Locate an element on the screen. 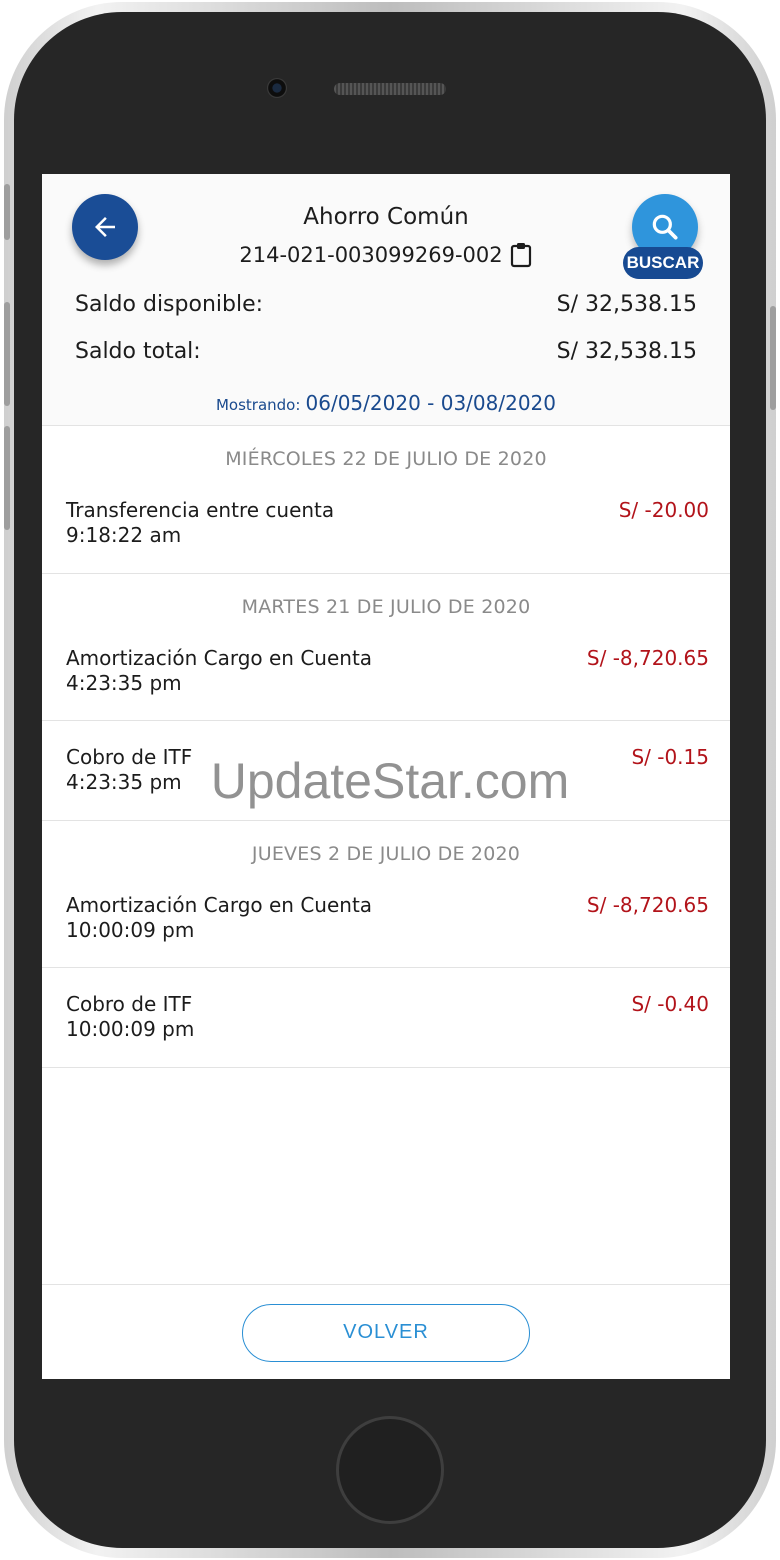 This screenshot has height=1560, width=780. day-header: MARTES 21 DE JULIO DE 2020 is located at coordinates (386, 607).